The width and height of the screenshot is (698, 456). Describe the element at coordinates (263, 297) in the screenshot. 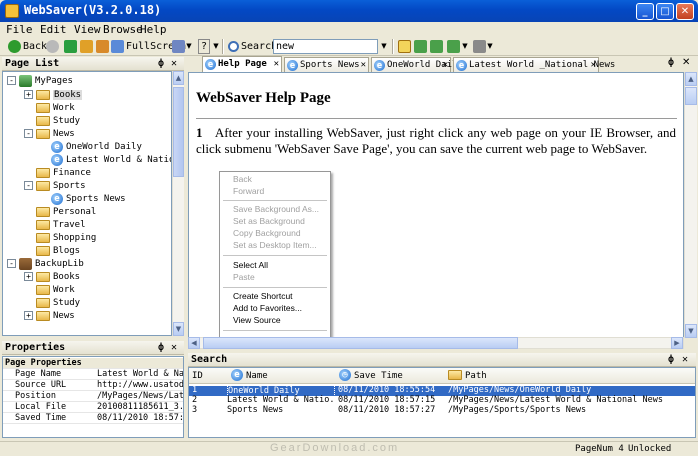

I see `menu-item-create-shortcut: Create Shortcut` at that location.